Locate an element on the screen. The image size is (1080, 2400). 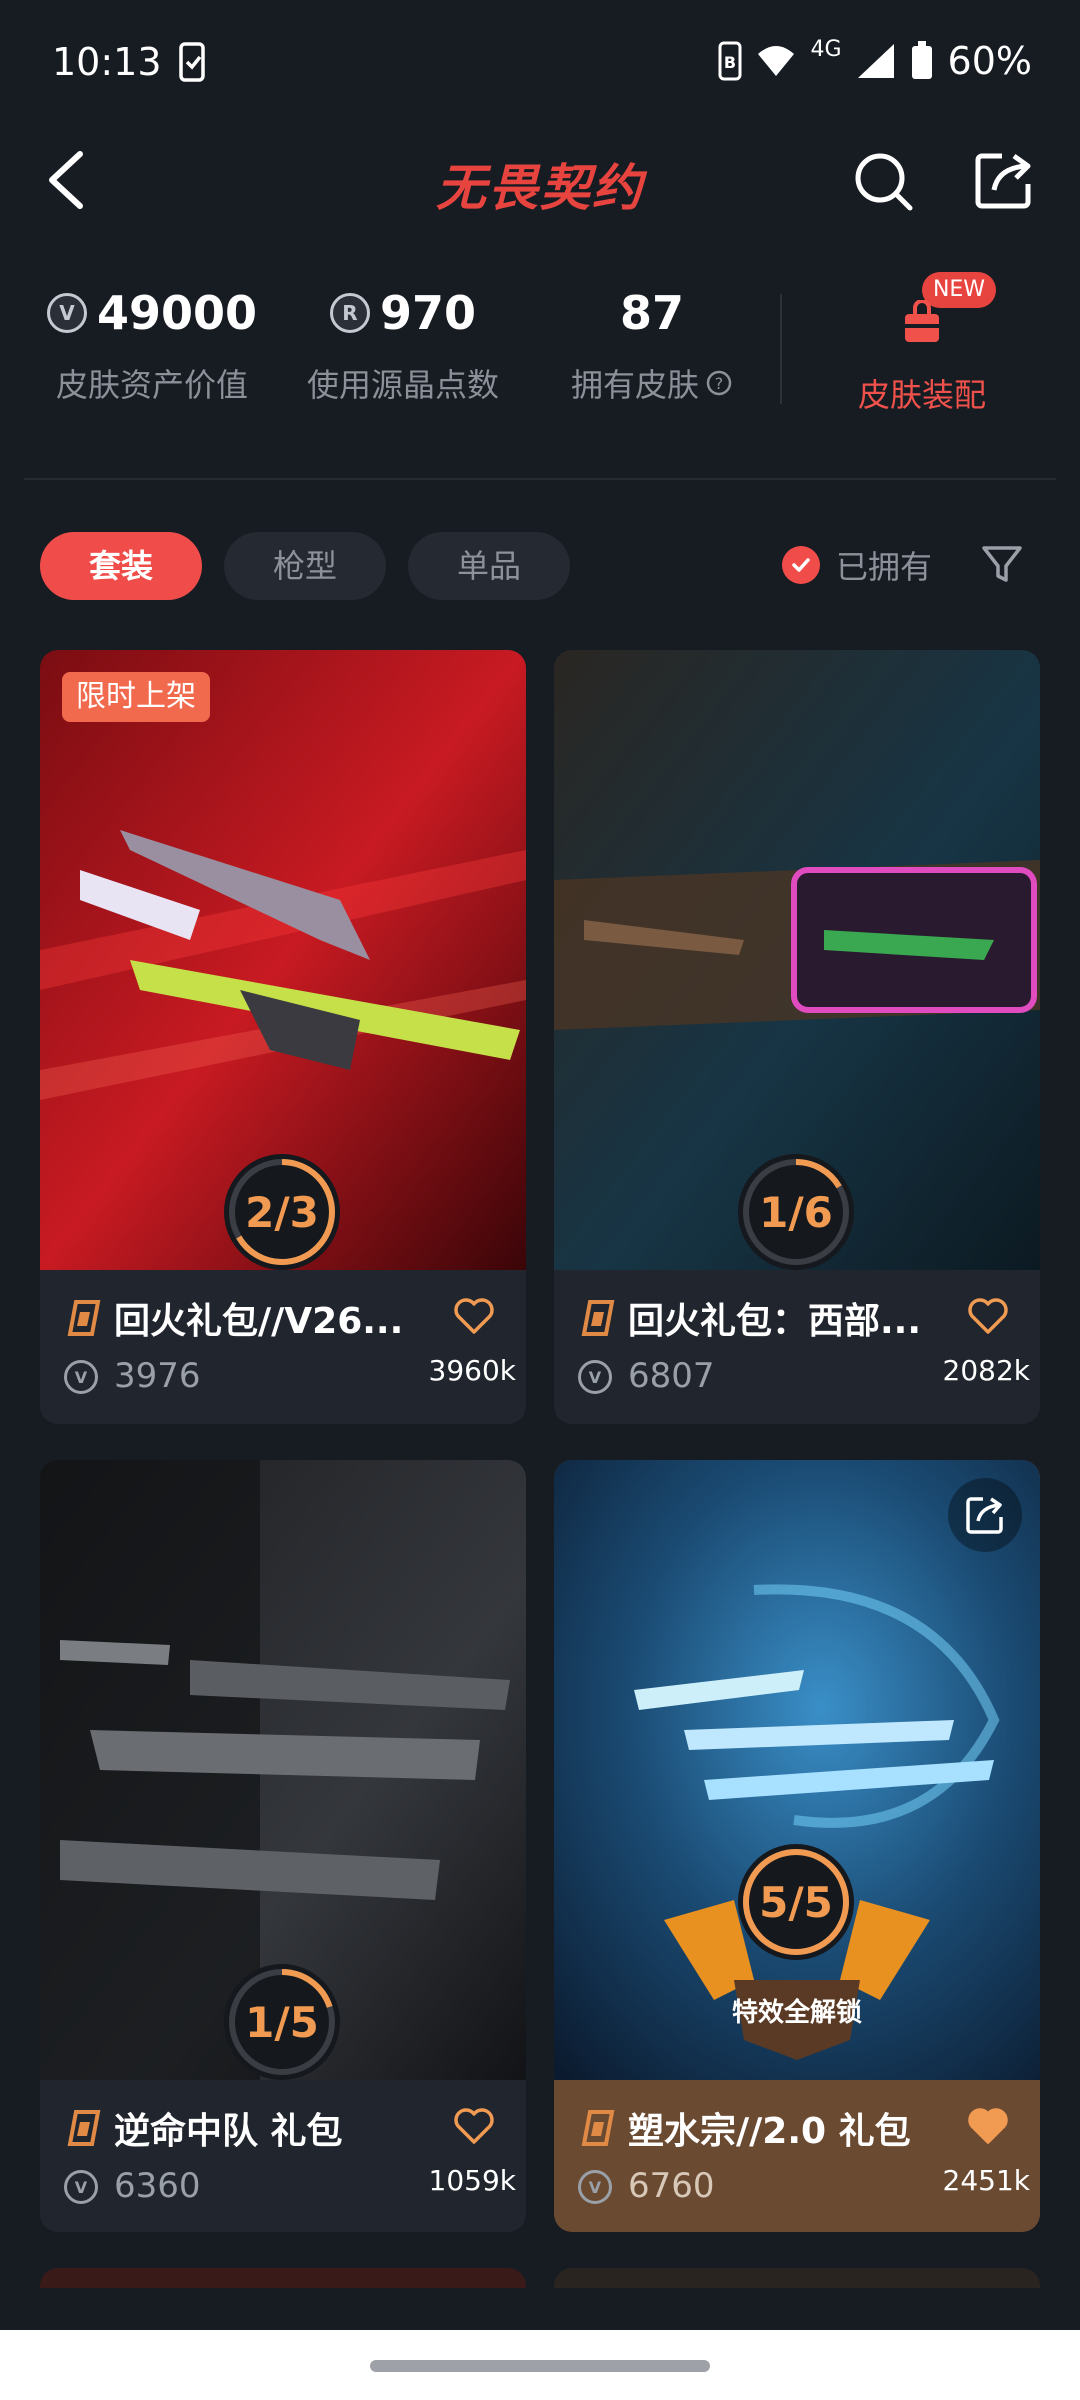
phone-sync-icon is located at coordinates (192, 62).